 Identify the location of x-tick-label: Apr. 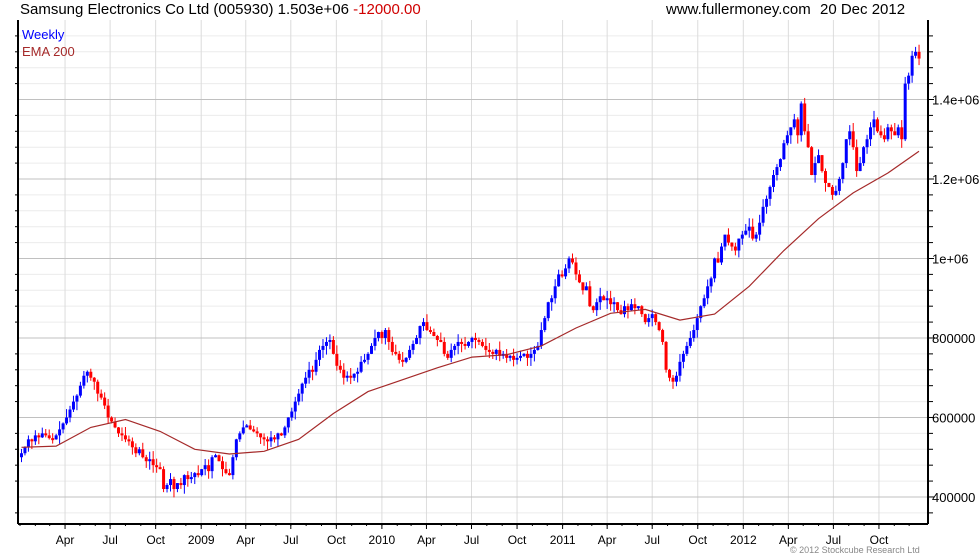
(426, 540).